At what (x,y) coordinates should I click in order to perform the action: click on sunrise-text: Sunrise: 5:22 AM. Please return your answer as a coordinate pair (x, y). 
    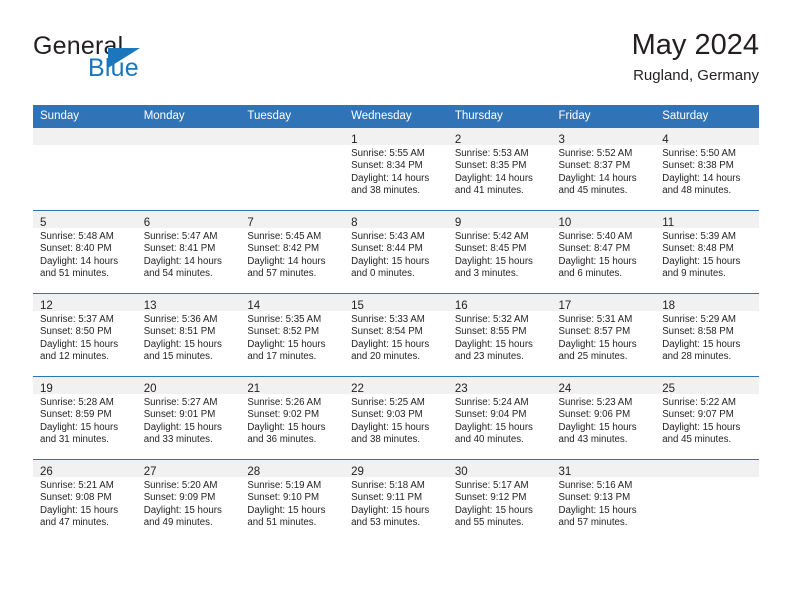
    Looking at the image, I should click on (699, 402).